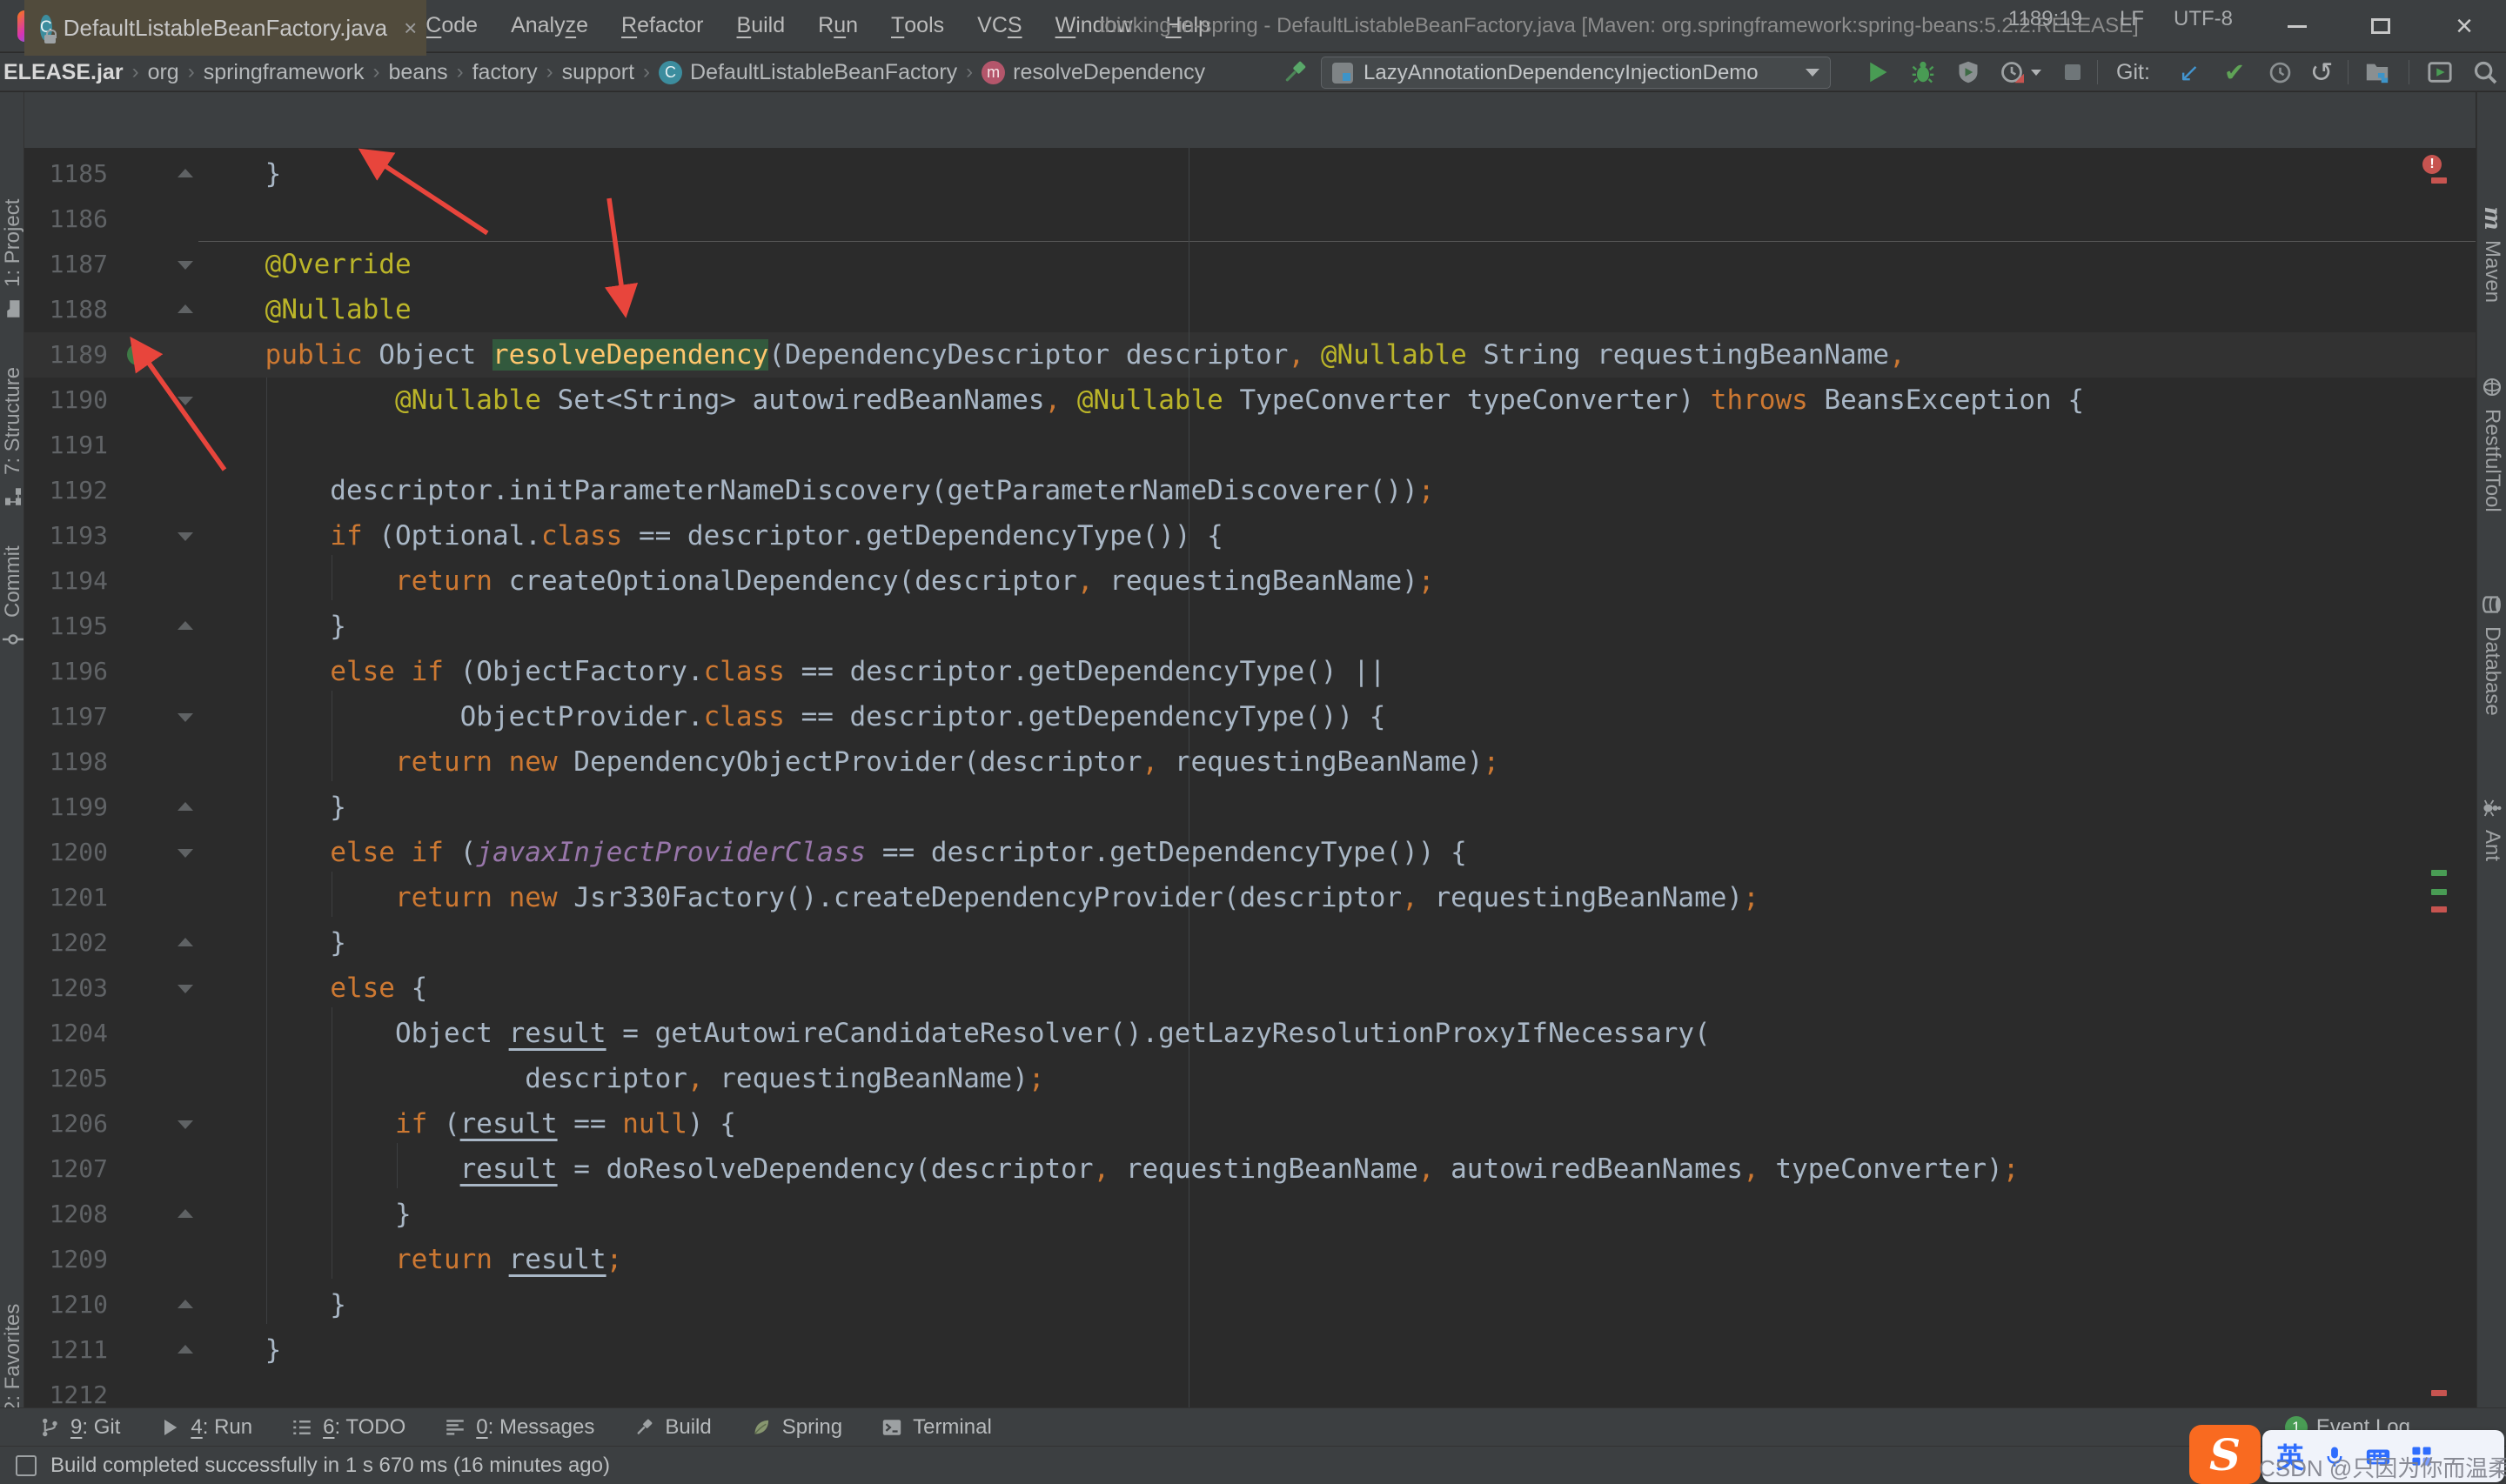 The width and height of the screenshot is (2506, 1484). What do you see at coordinates (1250, 1214) in the screenshot?
I see `code-line-1208: 1208 }` at bounding box center [1250, 1214].